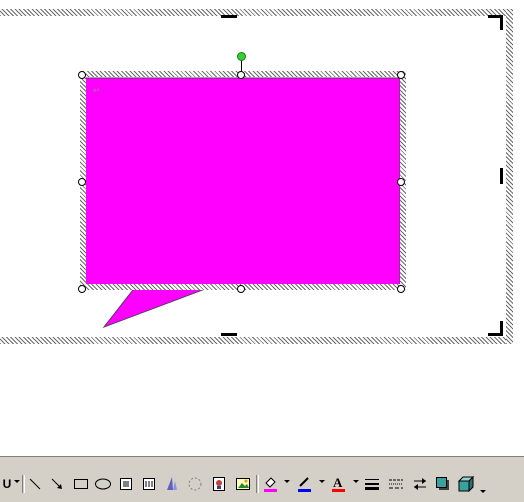  I want to click on rectangle-tool-button, so click(81, 484).